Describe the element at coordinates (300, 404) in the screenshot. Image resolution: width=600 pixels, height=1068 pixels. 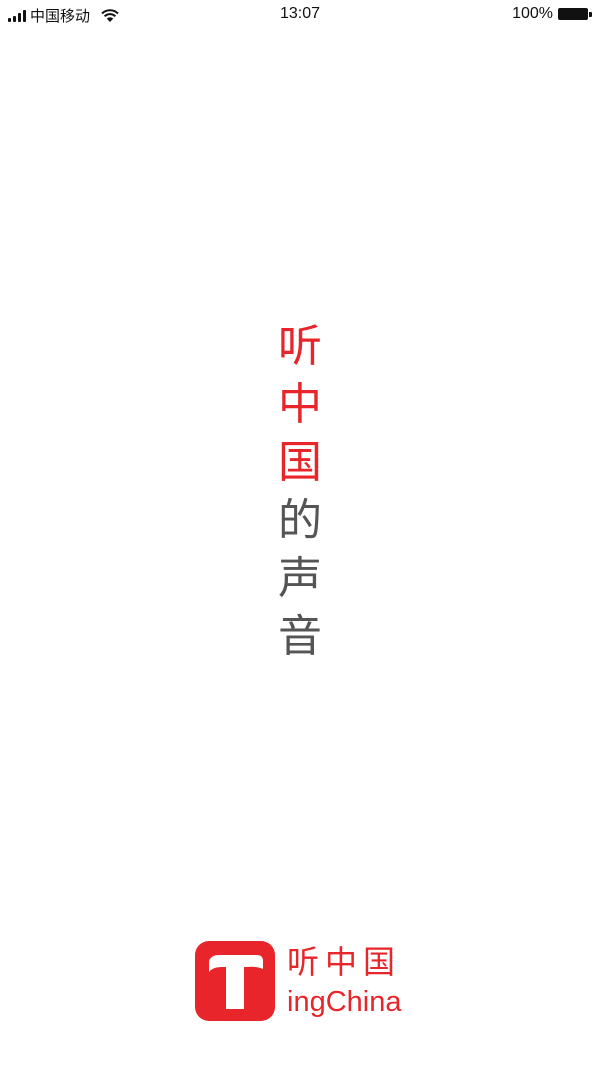
I see `slogan-char: 中` at that location.